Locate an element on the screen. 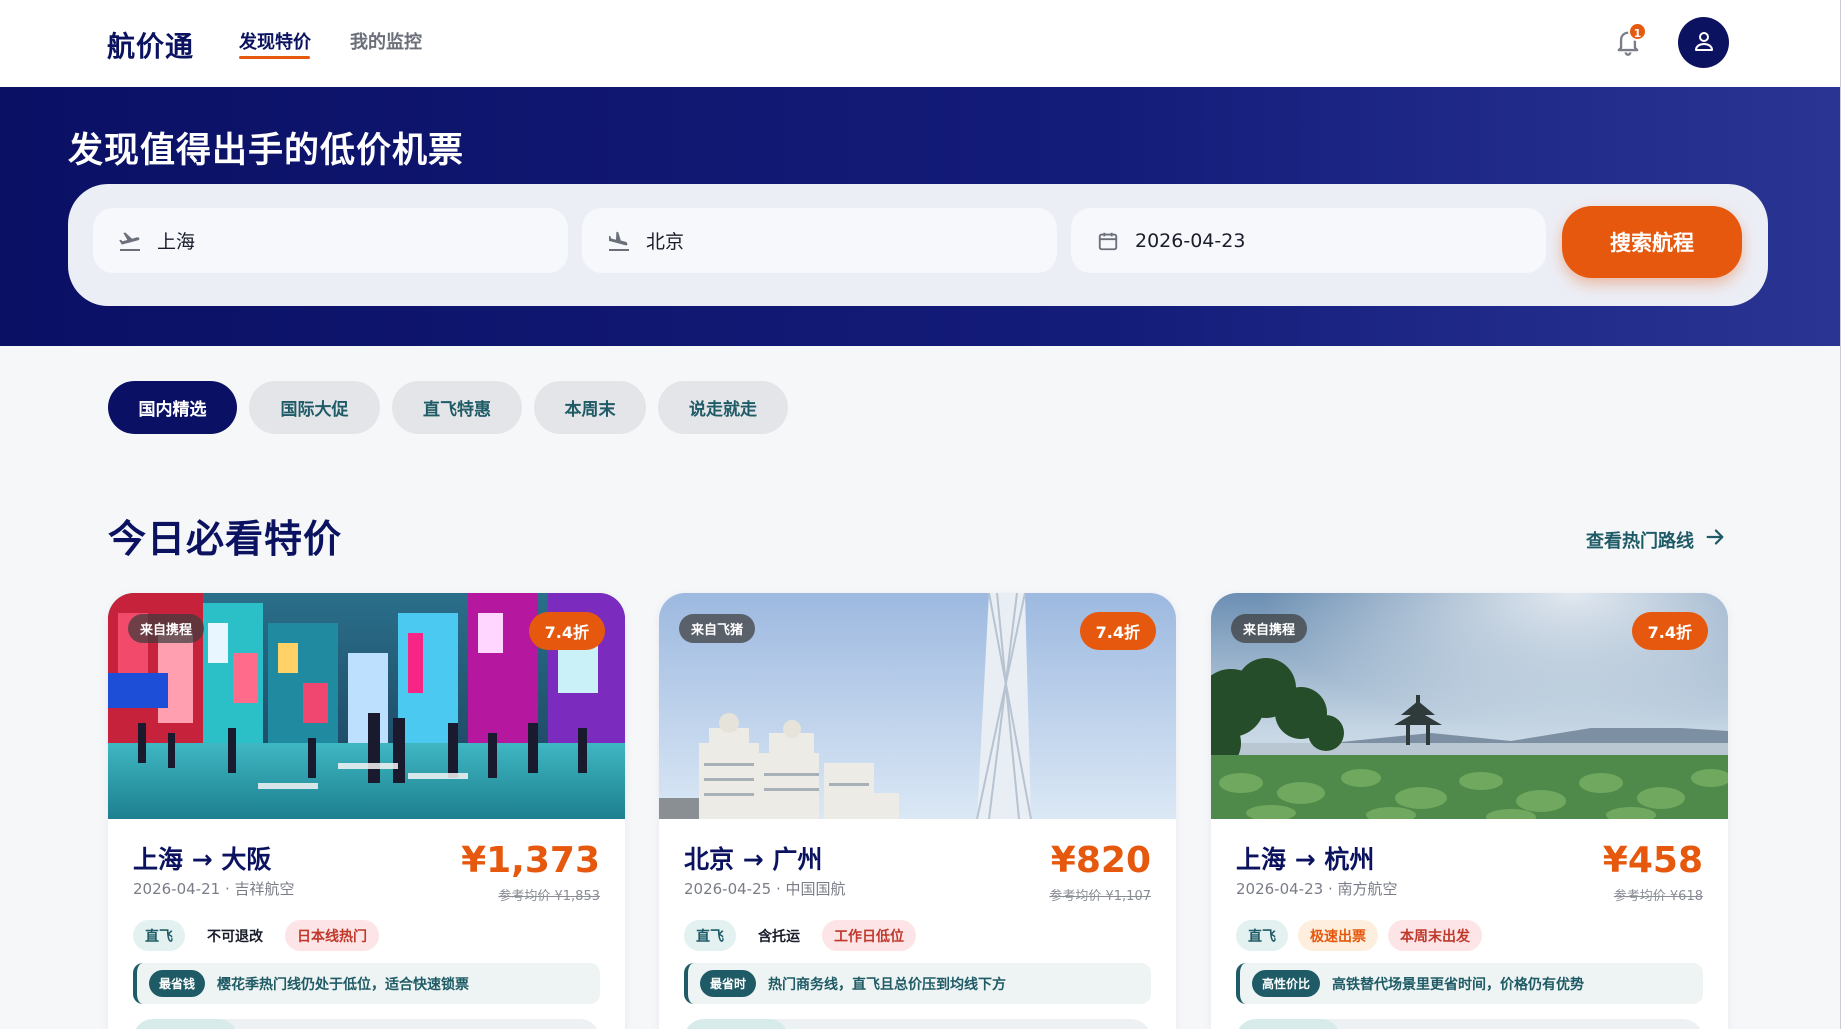 The width and height of the screenshot is (1841, 1029). date-field: 2026-04-23 is located at coordinates (1308, 240).